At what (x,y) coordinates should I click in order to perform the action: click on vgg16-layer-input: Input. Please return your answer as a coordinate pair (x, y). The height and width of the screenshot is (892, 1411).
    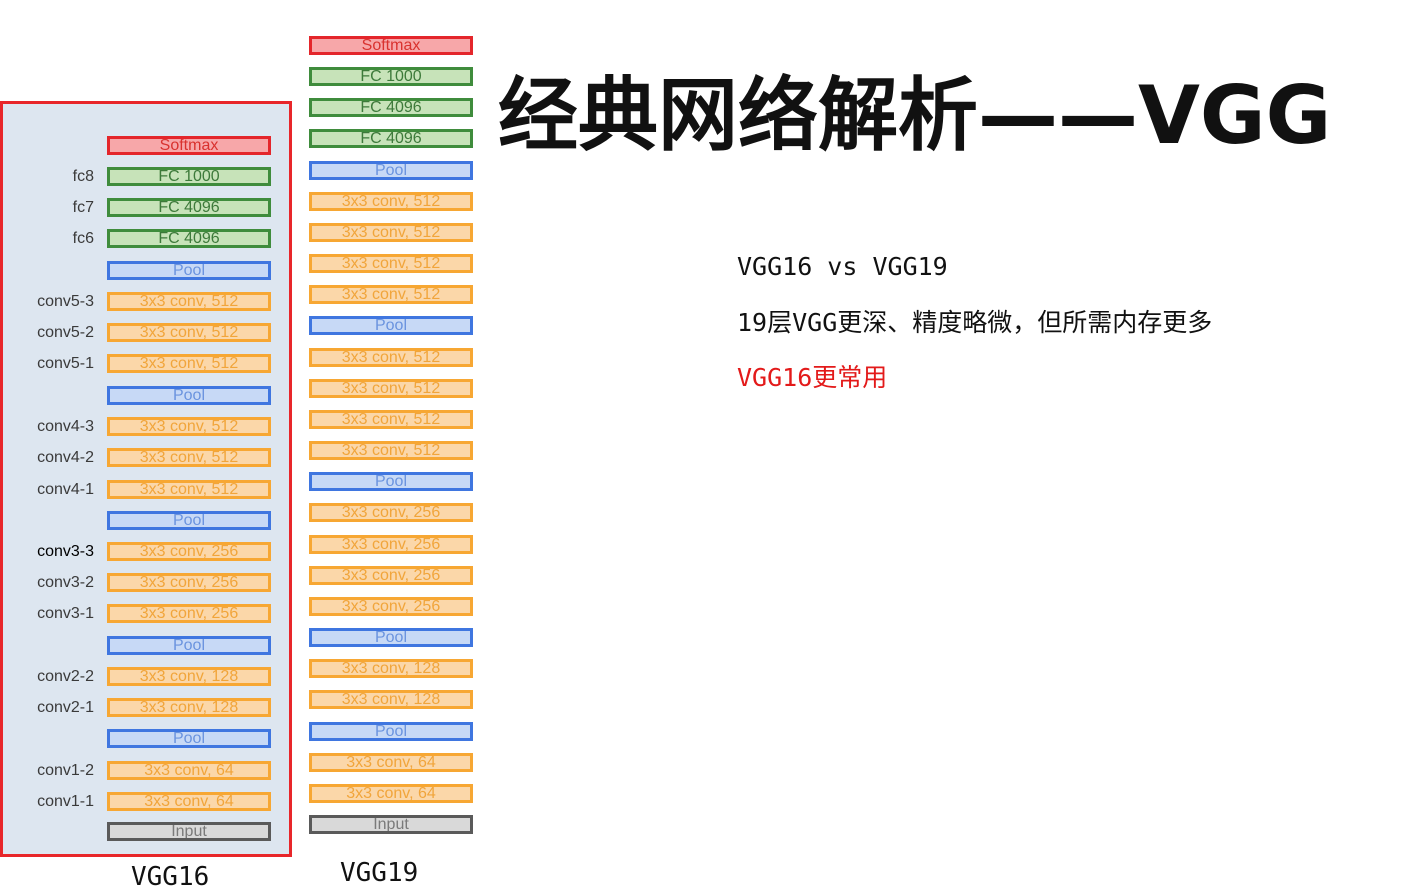
    Looking at the image, I should click on (189, 831).